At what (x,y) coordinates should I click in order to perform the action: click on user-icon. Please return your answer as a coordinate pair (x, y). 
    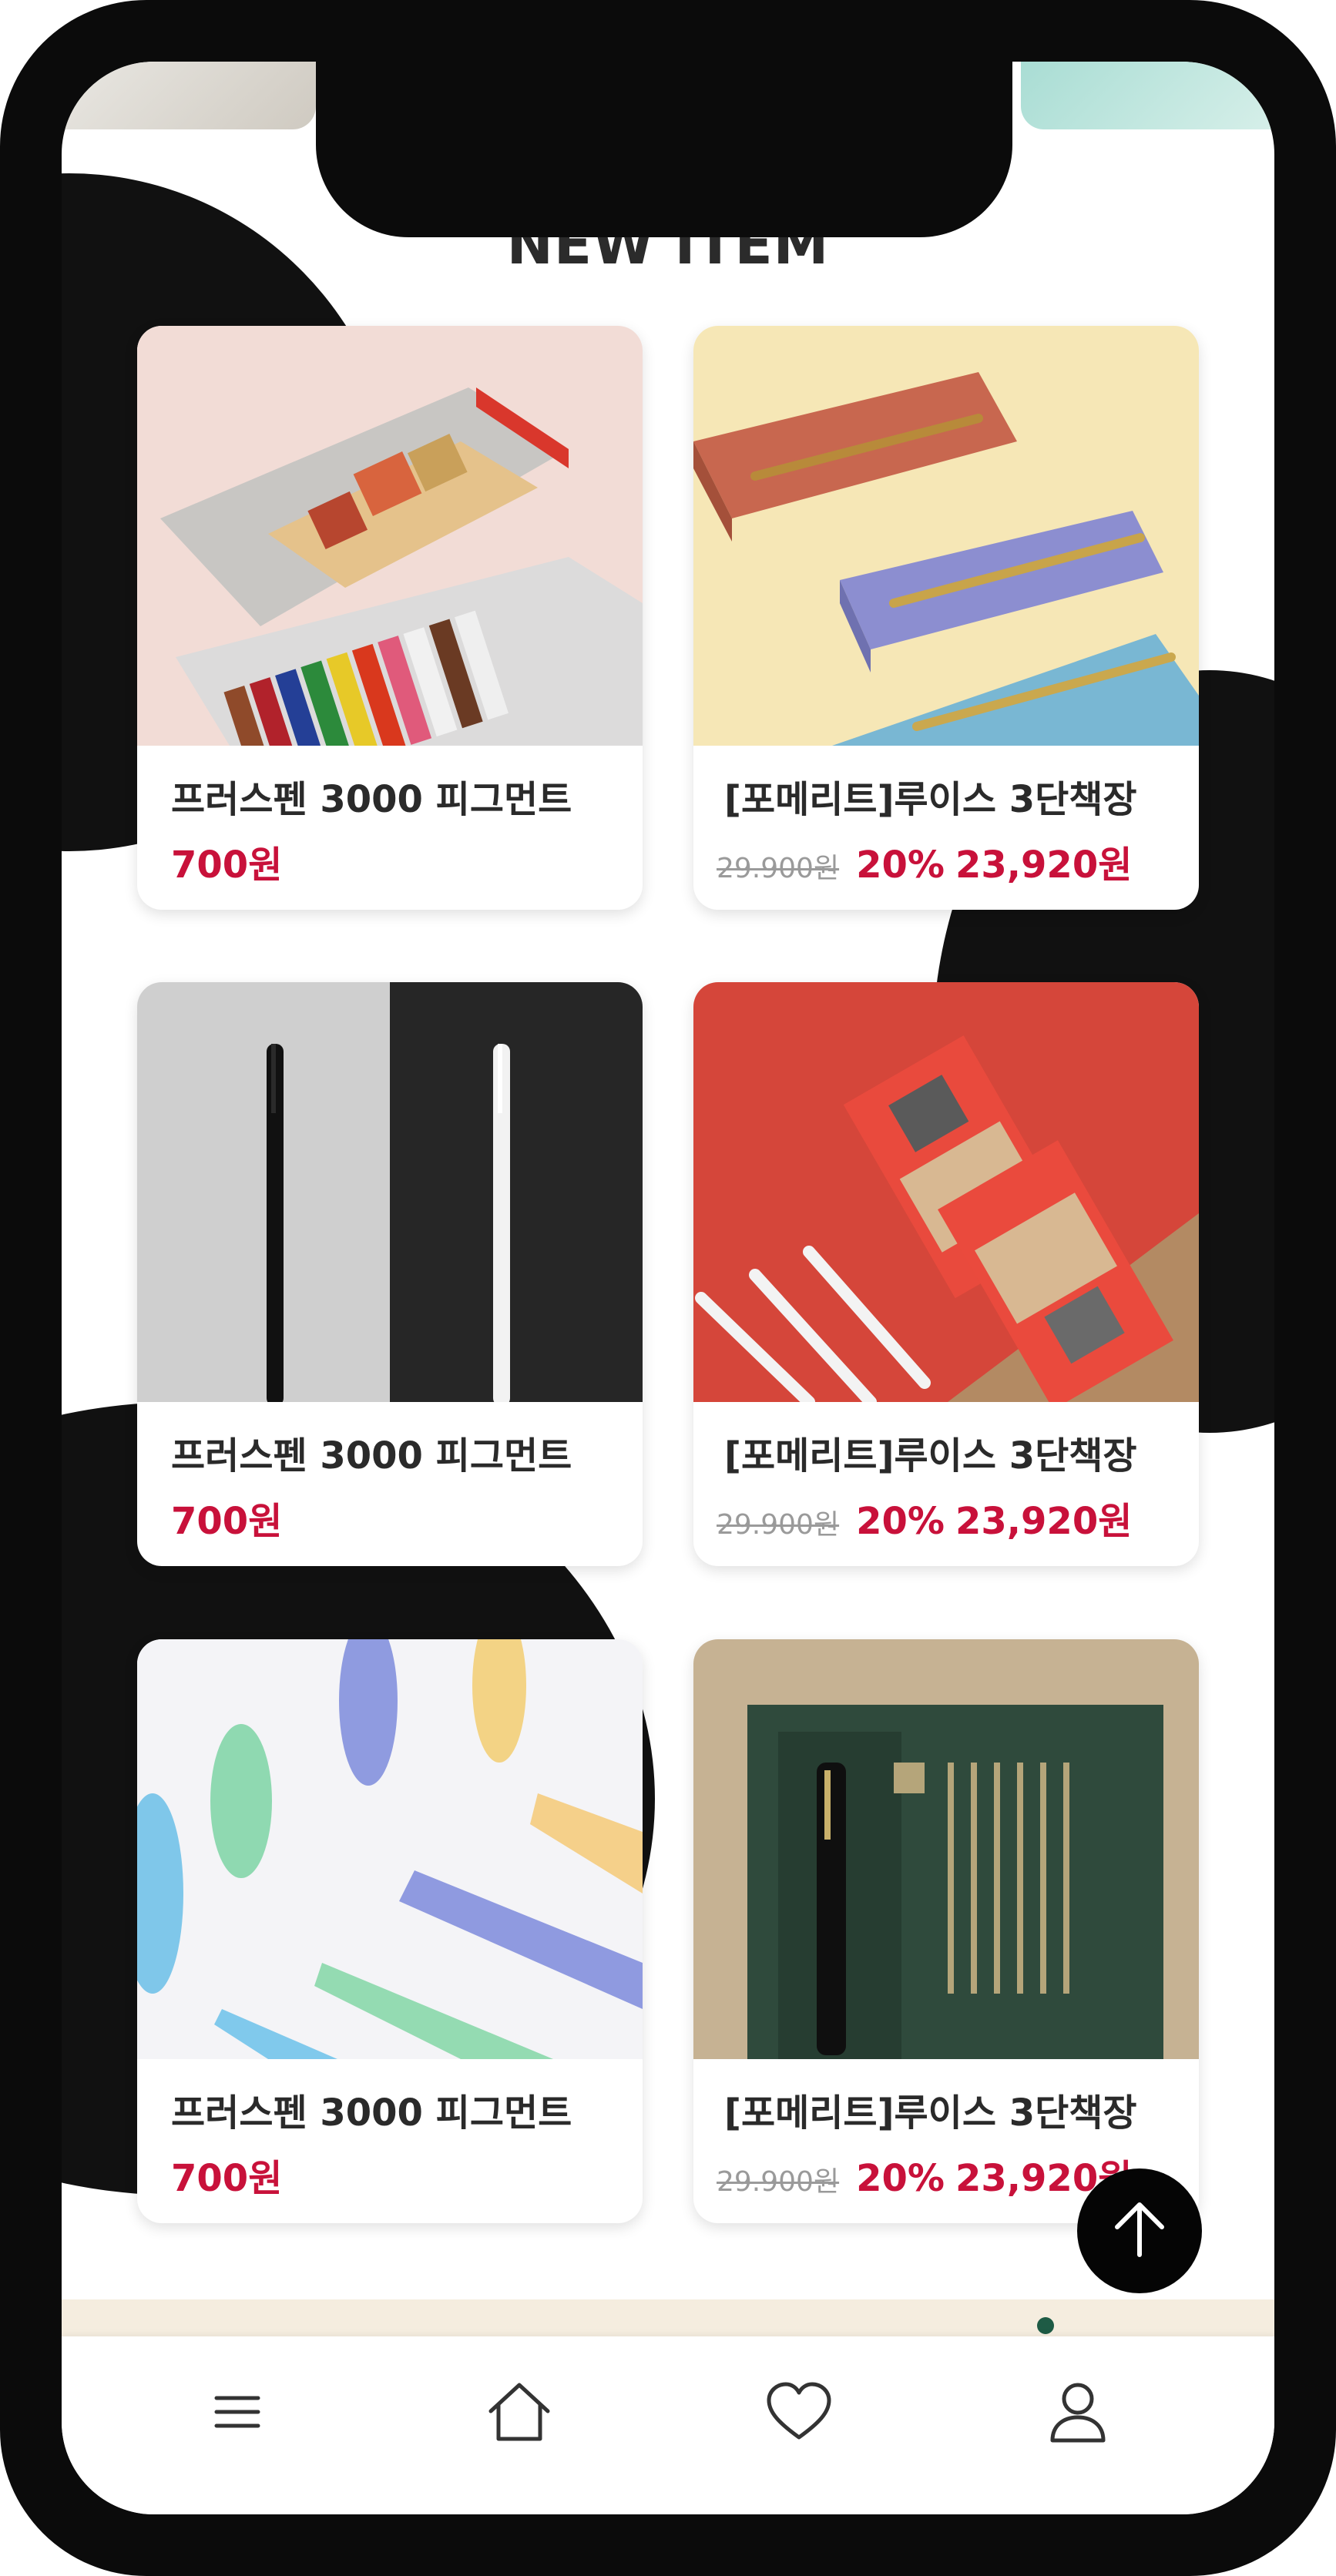
    Looking at the image, I should click on (1078, 2413).